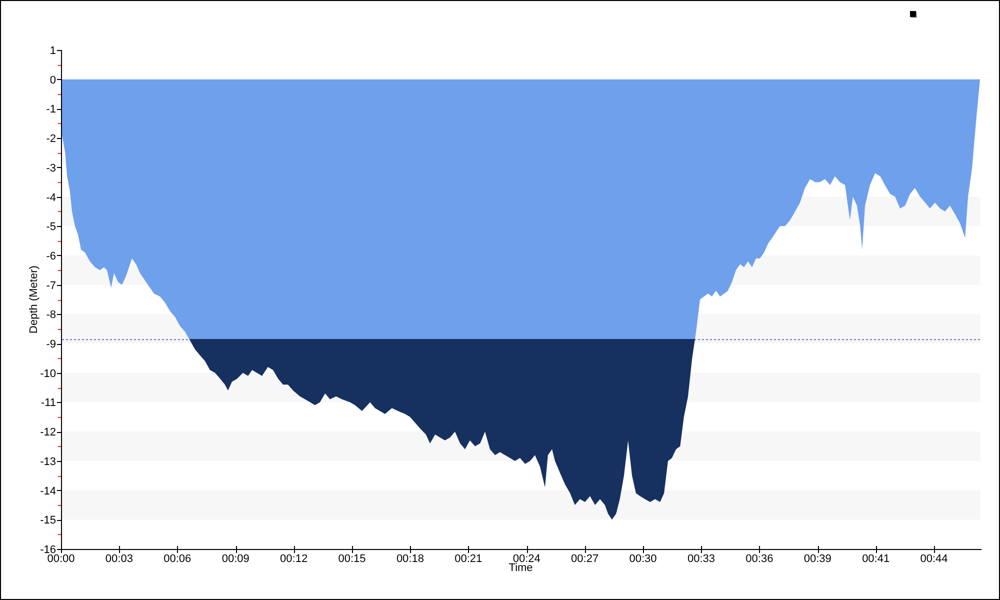 The image size is (1000, 600). What do you see at coordinates (119, 559) in the screenshot?
I see `x-tick-label: 00:03` at bounding box center [119, 559].